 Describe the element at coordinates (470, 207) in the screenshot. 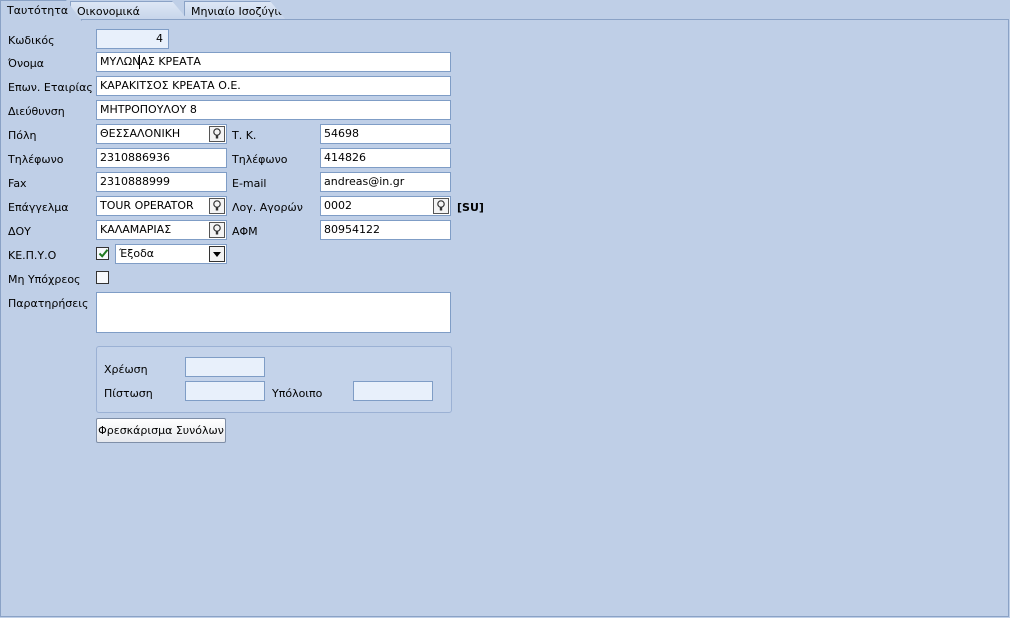

I see `account-code-suffix: [SU]` at that location.